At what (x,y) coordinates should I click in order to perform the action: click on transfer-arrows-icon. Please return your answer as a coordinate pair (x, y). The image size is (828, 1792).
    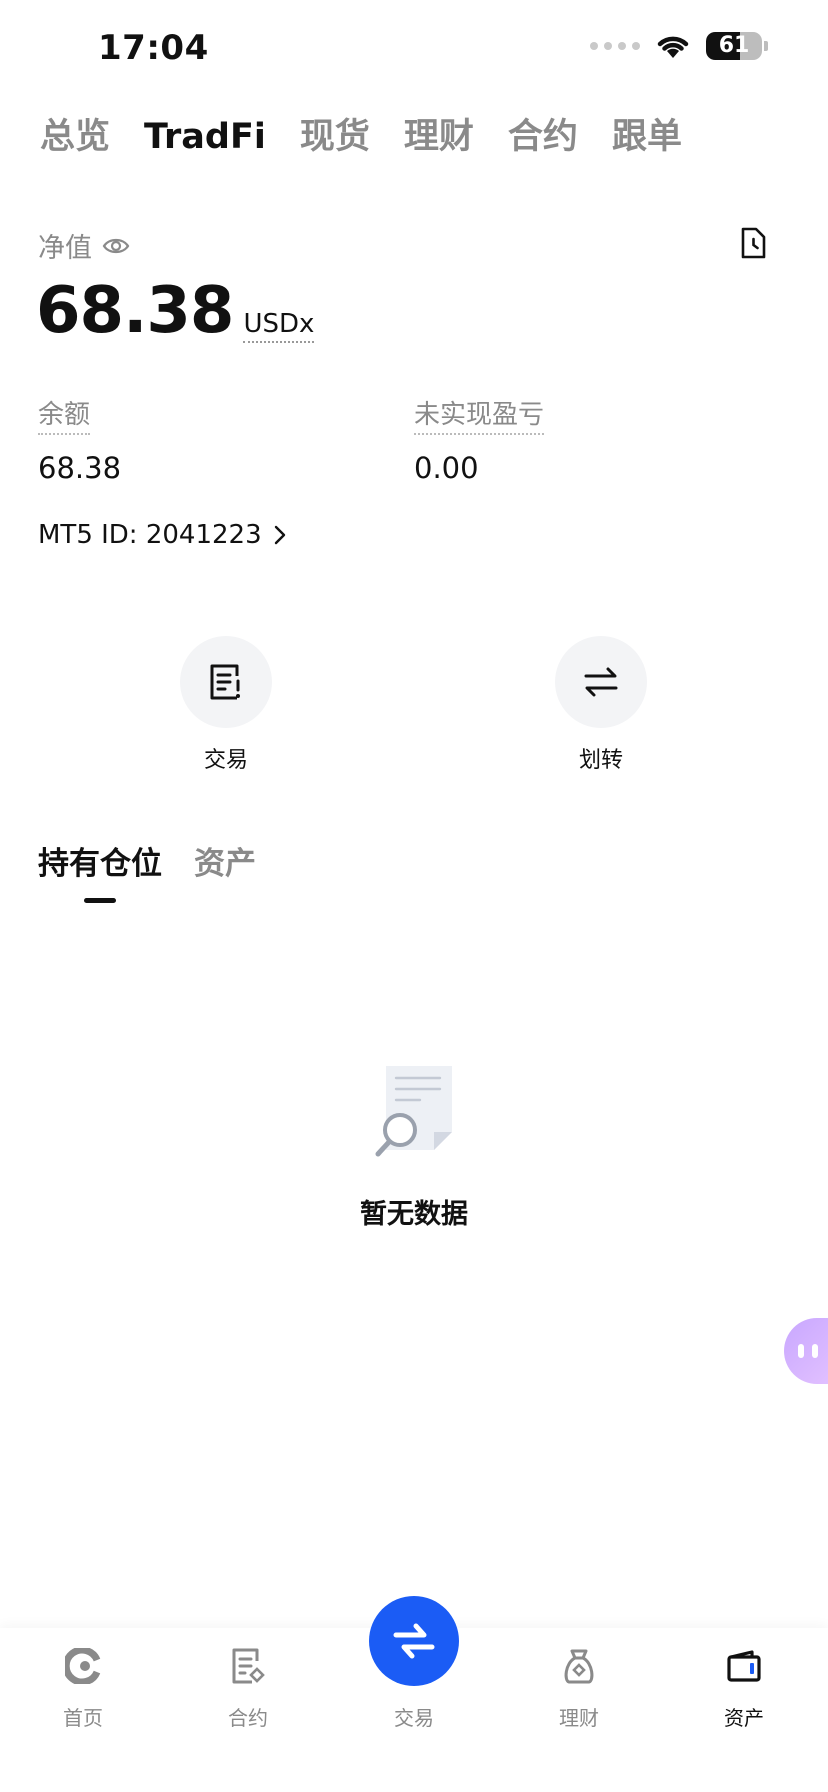
    Looking at the image, I should click on (601, 682).